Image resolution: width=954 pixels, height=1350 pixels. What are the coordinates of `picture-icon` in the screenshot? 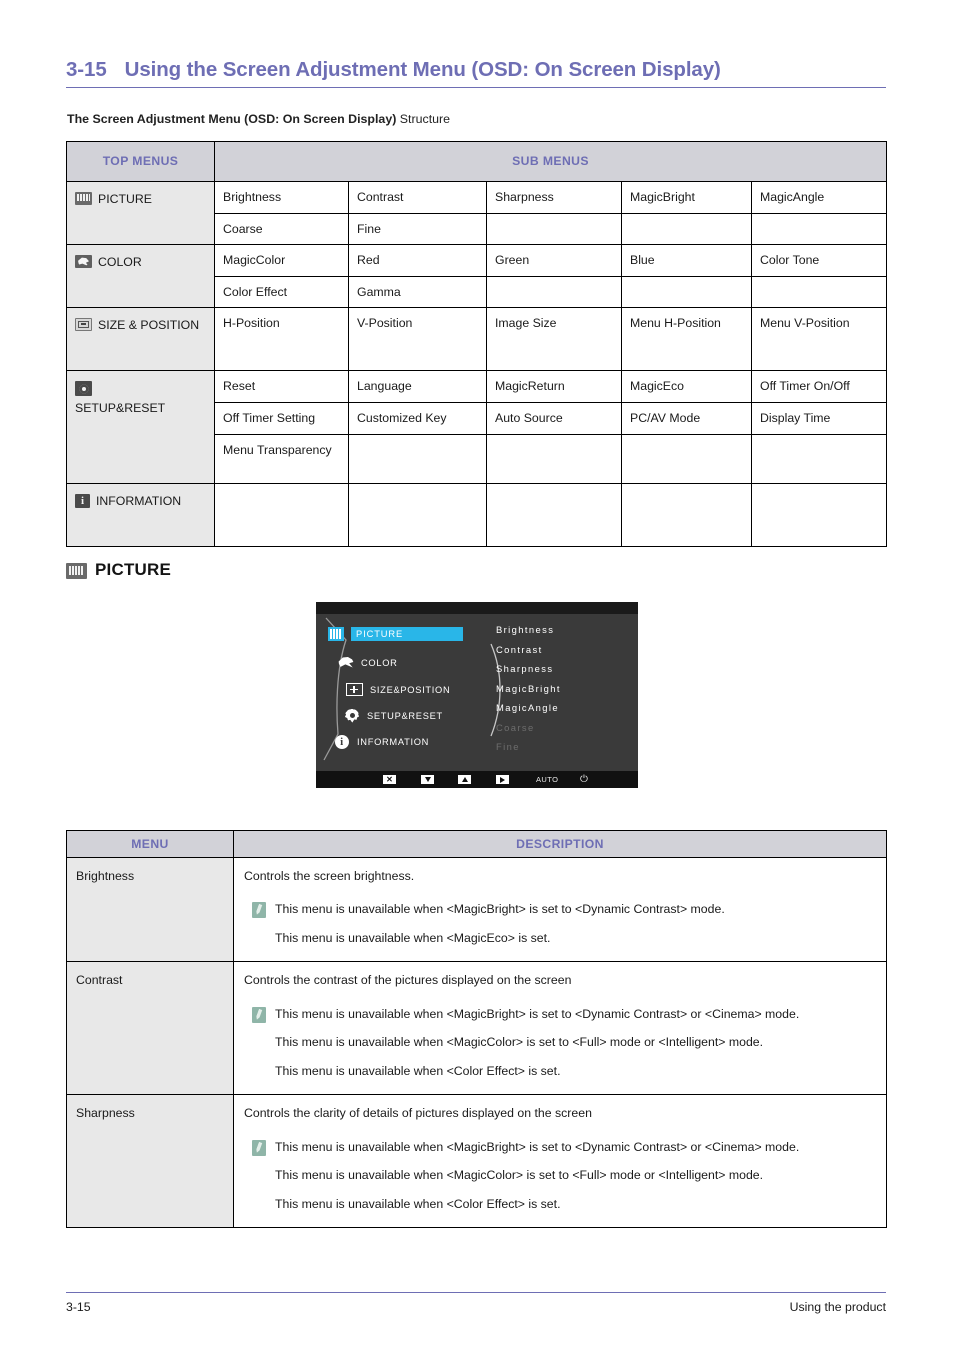 It's located at (76, 570).